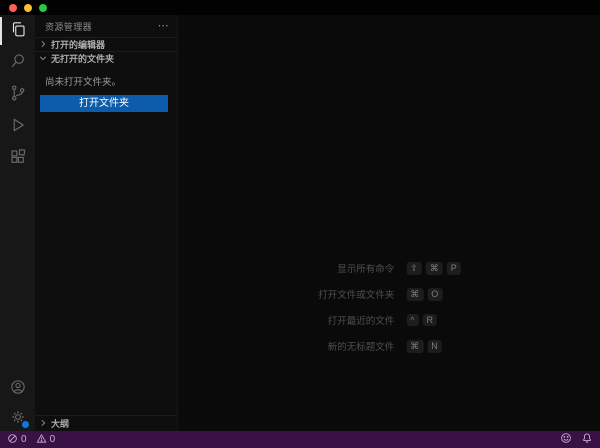  Describe the element at coordinates (412, 320) in the screenshot. I see `keycap: ^` at that location.